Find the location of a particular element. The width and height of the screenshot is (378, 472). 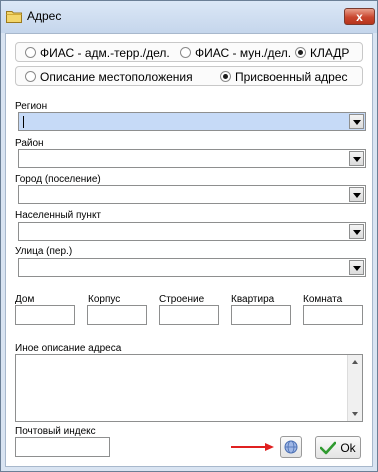

folder-icon is located at coordinates (14, 17).